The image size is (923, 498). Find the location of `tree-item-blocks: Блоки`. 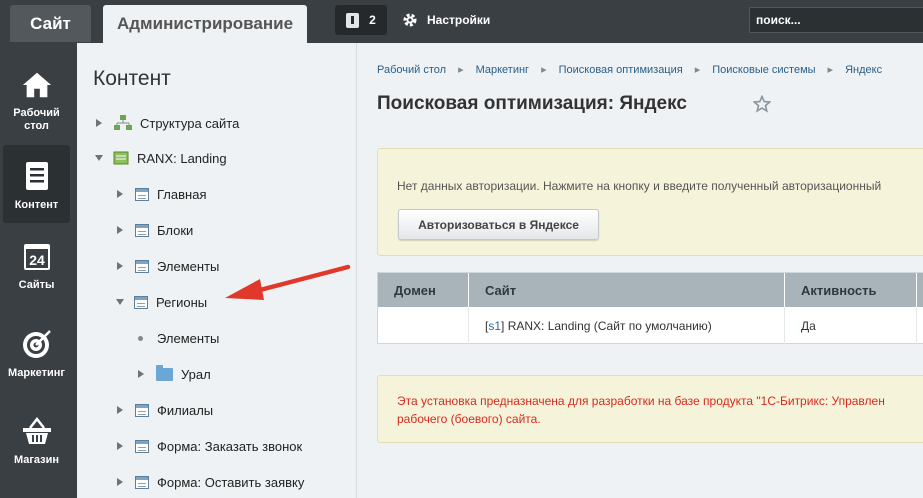

tree-item-blocks: Блоки is located at coordinates (155, 230).